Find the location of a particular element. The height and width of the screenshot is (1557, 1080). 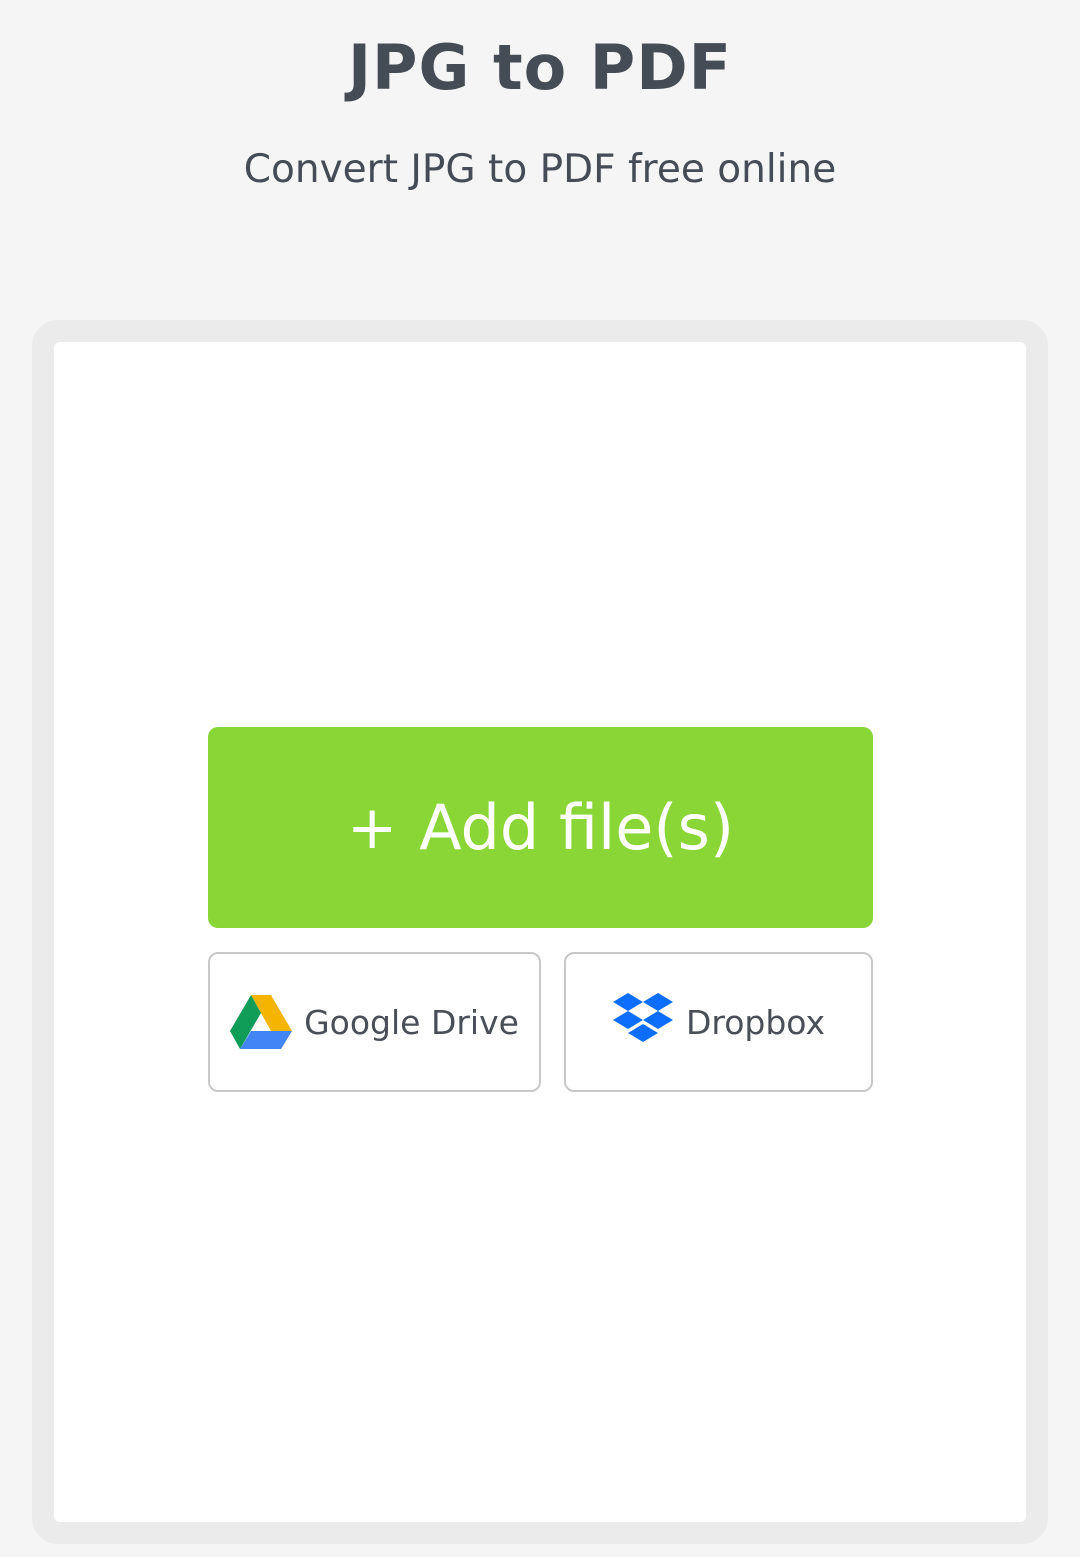

plus-icon: + is located at coordinates (372, 827).